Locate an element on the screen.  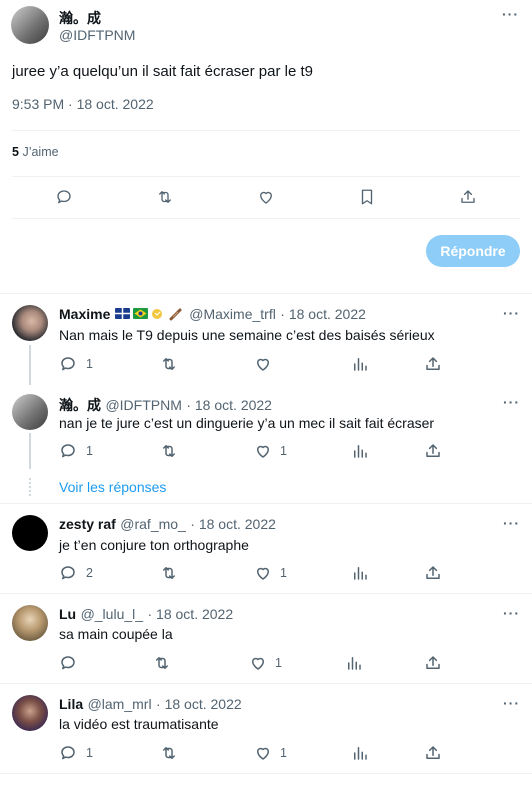
author-handle: @raf_mo_ is located at coordinates (153, 524).